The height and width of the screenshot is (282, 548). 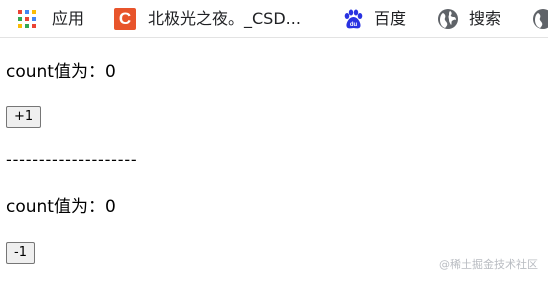 I want to click on bookmark-apps-label: 应用, so click(x=68, y=18).